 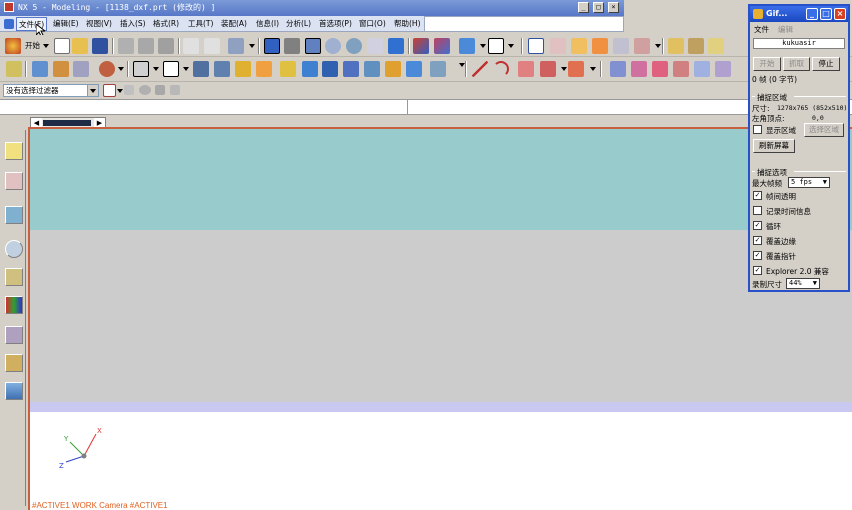 I want to click on menu-preferences: 首选项(P), so click(x=335, y=24).